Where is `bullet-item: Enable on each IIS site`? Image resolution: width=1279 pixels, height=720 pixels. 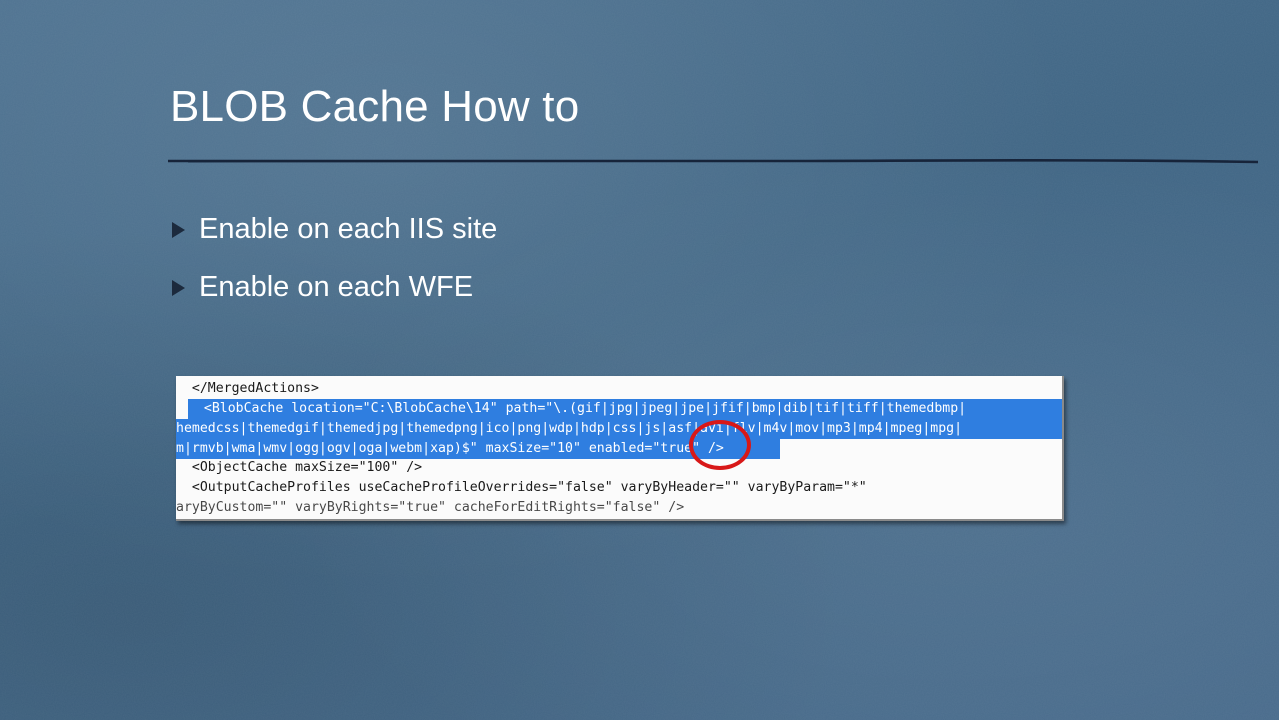 bullet-item: Enable on each IIS site is located at coordinates (334, 229).